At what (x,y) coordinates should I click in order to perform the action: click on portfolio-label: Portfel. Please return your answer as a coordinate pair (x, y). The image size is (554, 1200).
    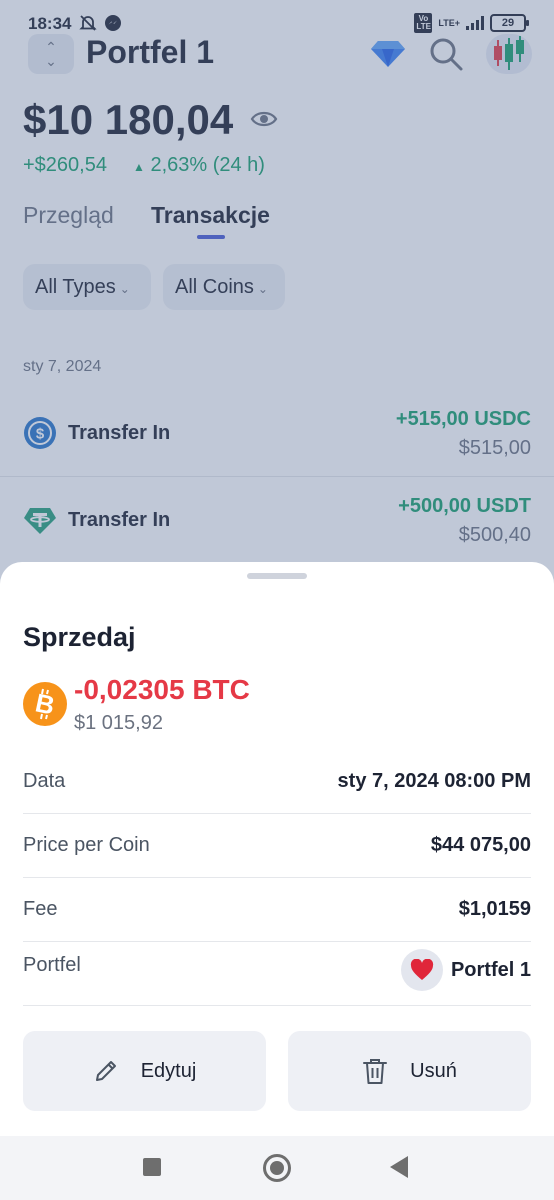
    Looking at the image, I should click on (52, 965).